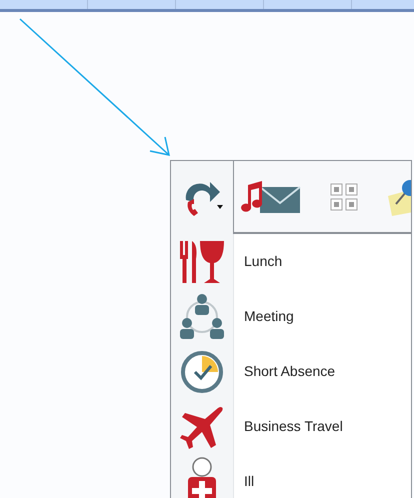 Image resolution: width=414 pixels, height=498 pixels. What do you see at coordinates (291, 316) in the screenshot?
I see `menu-item: Meeting` at bounding box center [291, 316].